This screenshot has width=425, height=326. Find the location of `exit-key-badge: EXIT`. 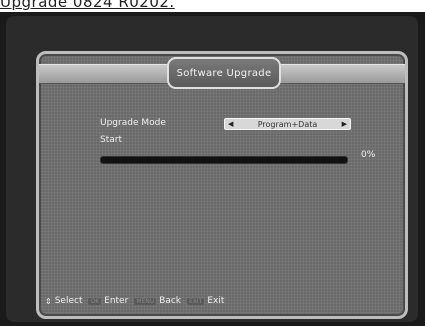

exit-key-badge: EXIT is located at coordinates (196, 301).